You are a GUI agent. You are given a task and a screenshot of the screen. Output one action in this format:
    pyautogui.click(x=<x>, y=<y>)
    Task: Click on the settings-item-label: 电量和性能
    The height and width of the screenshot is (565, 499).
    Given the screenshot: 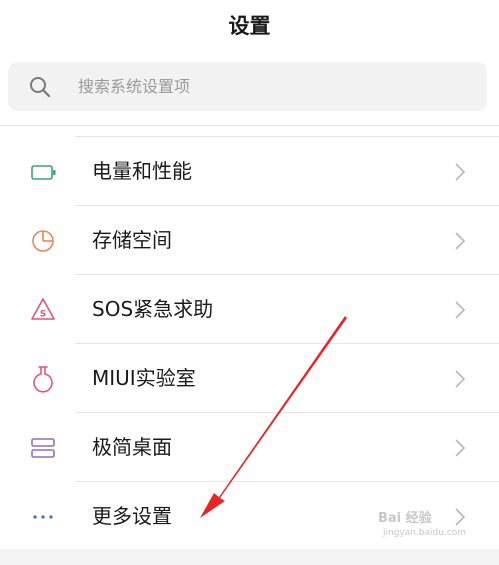 What is the action you would take?
    pyautogui.click(x=142, y=171)
    